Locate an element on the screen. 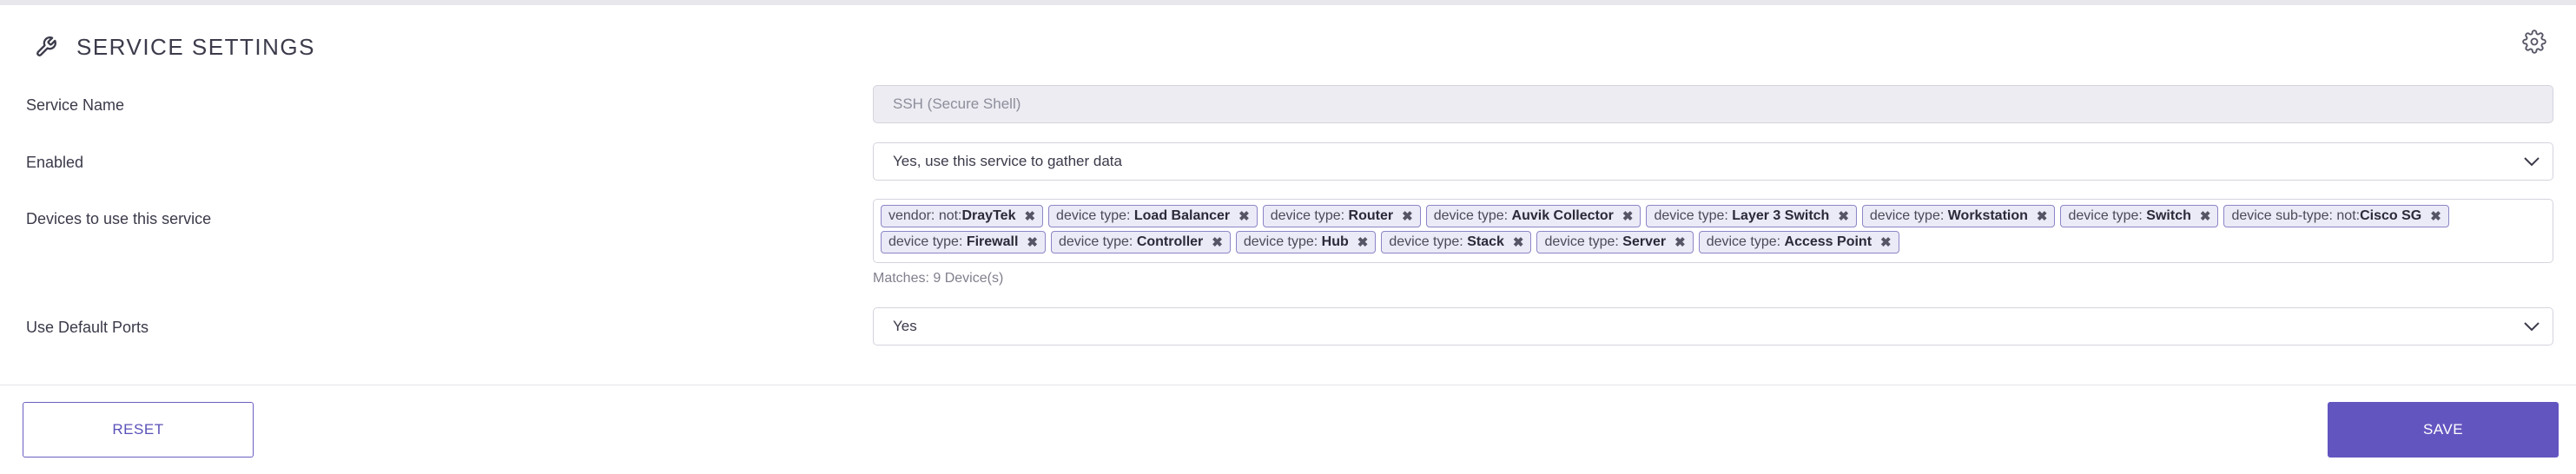 The width and height of the screenshot is (2576, 474). device-filter-tag: device type: Router ✖ is located at coordinates (1341, 216).